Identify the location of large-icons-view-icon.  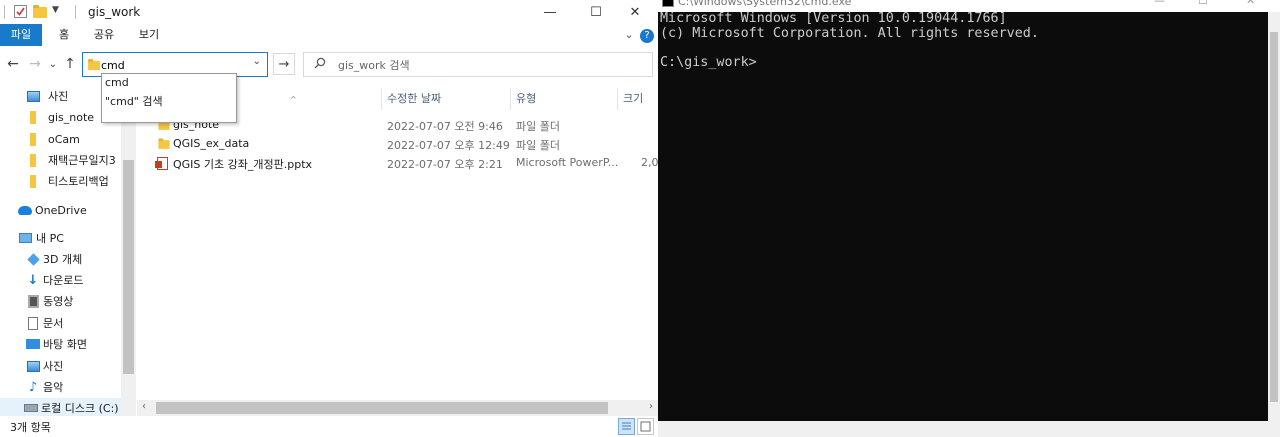
(645, 426).